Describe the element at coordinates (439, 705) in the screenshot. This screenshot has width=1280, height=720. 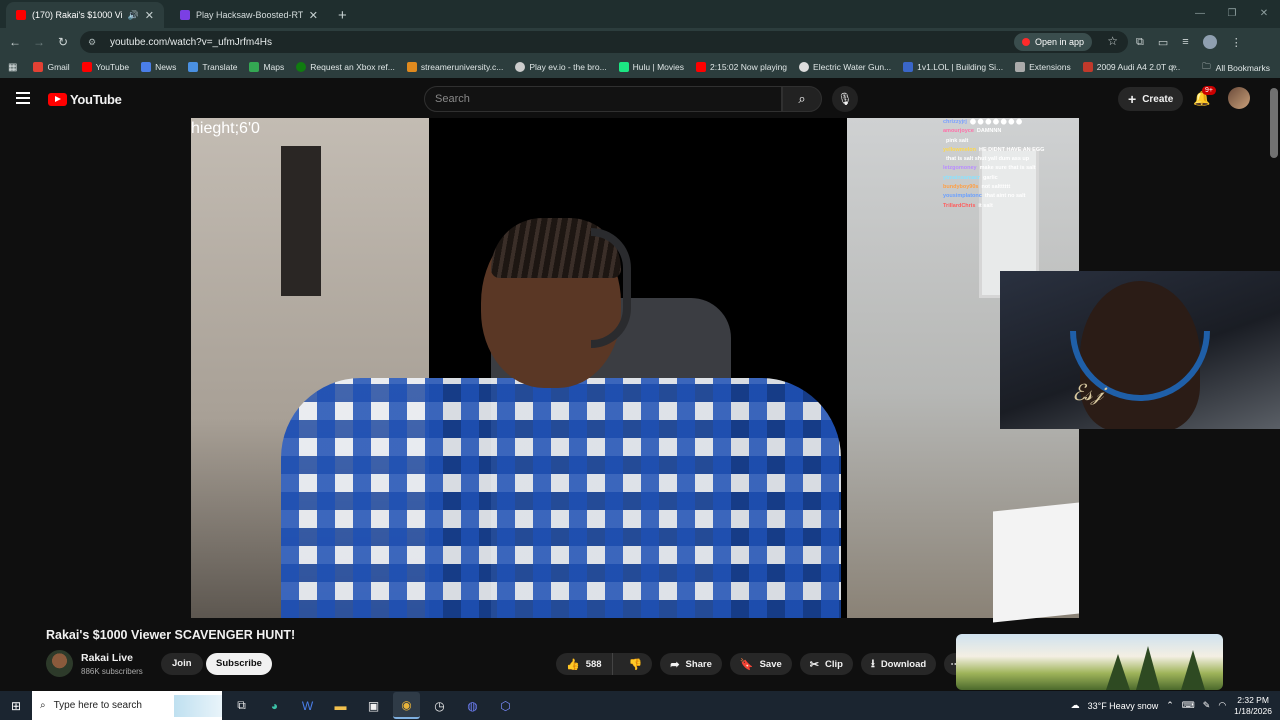
I see `clock-app-icon: ◷` at that location.